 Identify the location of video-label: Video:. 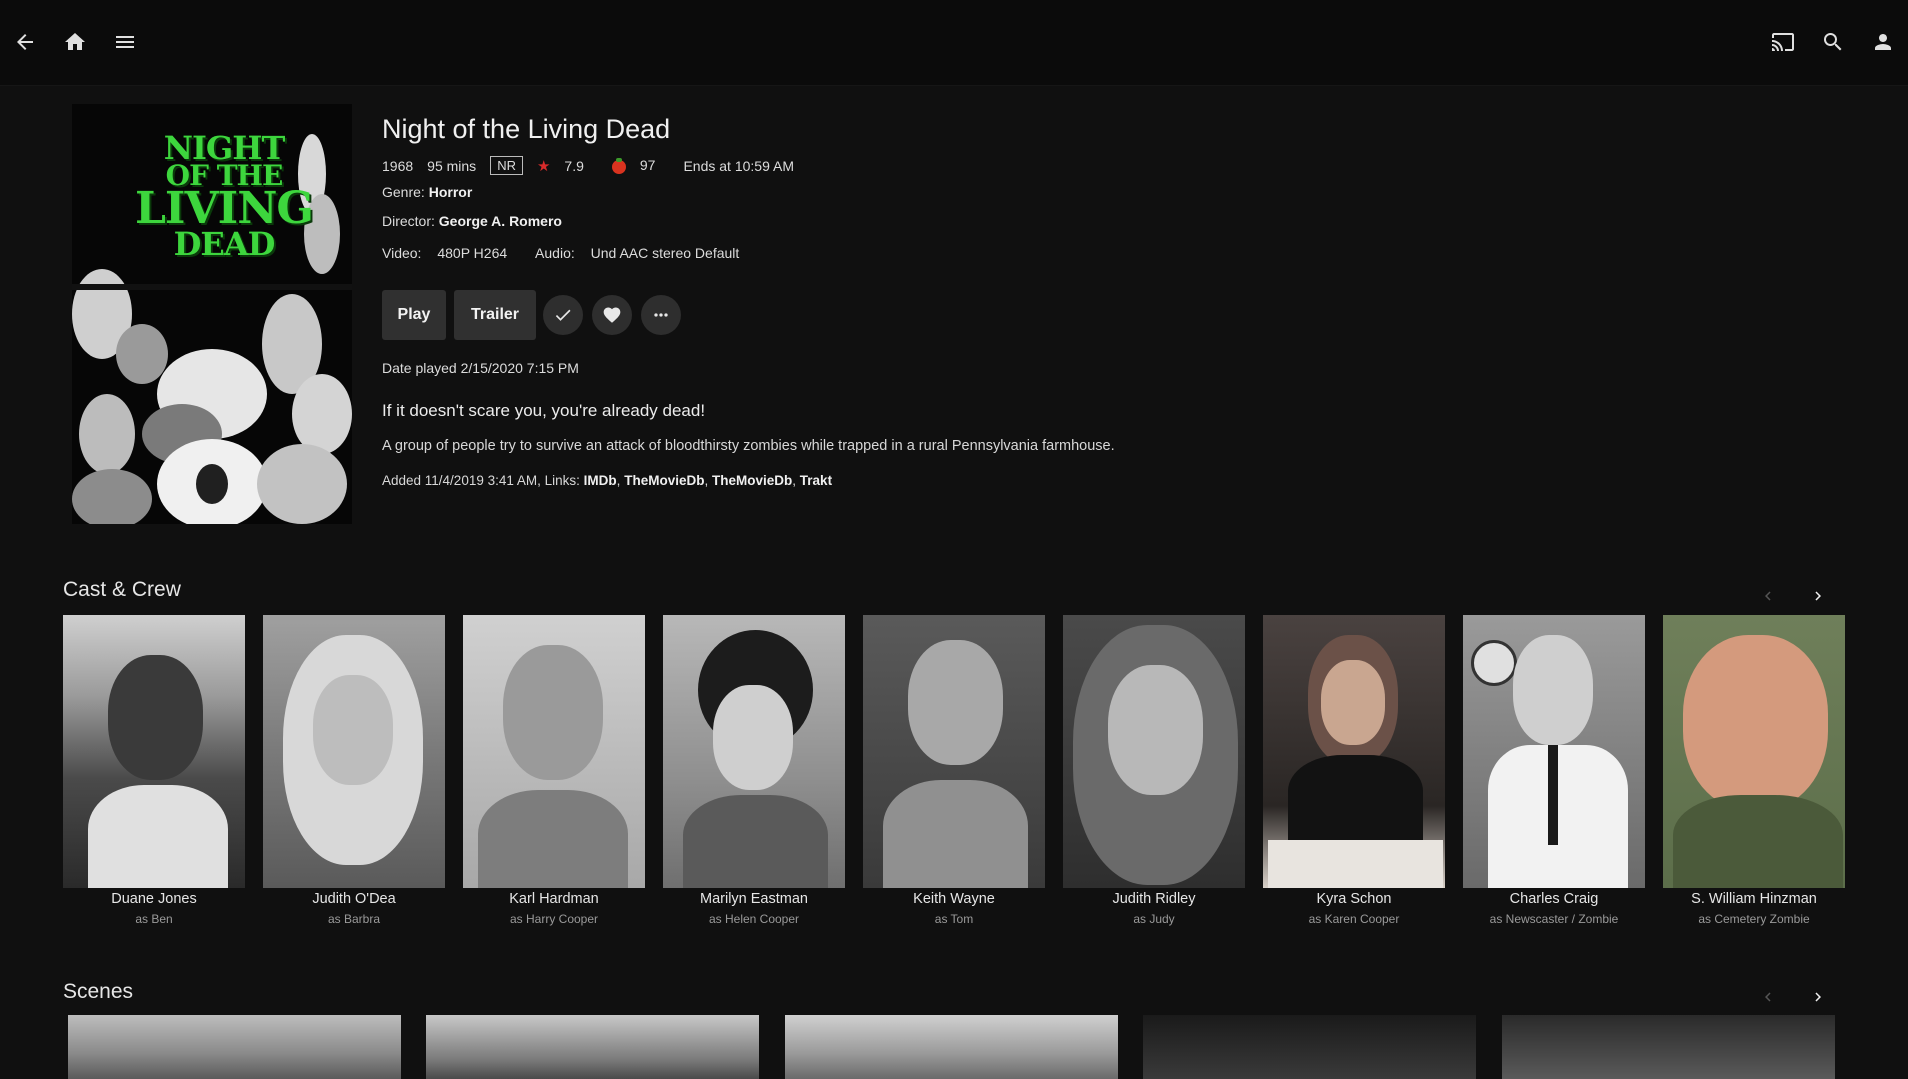
(402, 253).